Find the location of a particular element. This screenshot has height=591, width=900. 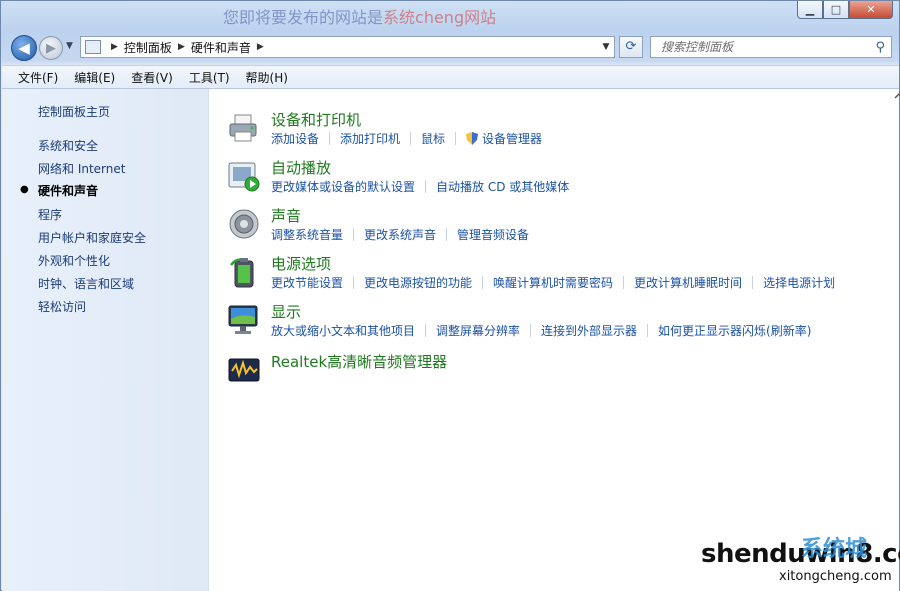

recent-pages-dropdown-icon: ▼ is located at coordinates (69, 46).